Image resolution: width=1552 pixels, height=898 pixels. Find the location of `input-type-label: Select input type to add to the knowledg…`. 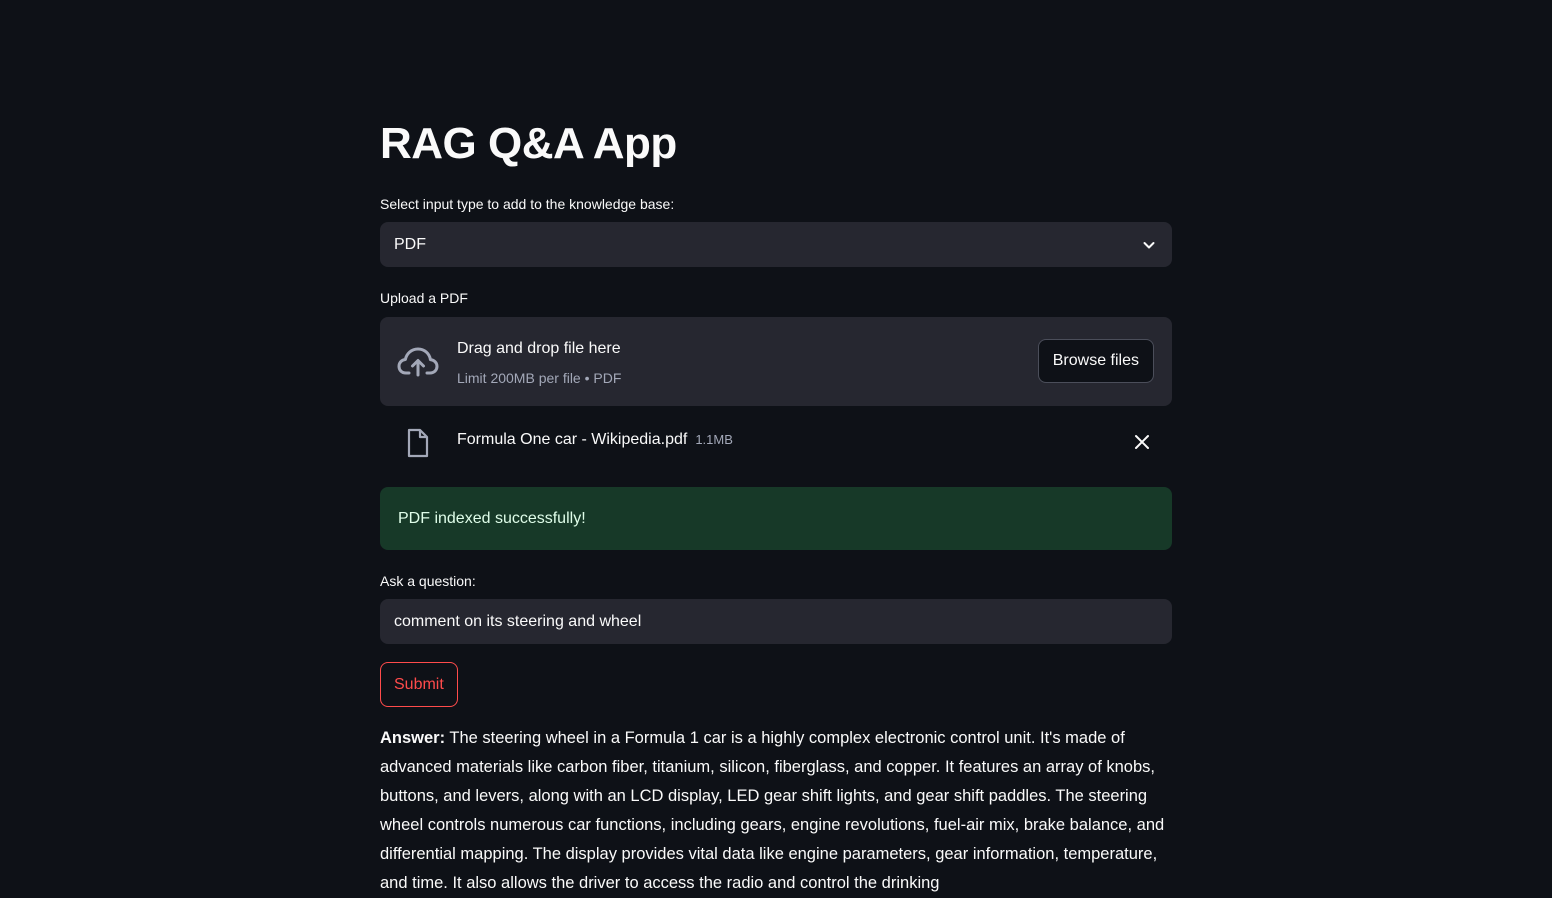

input-type-label: Select input type to add to the knowledg… is located at coordinates (527, 204).